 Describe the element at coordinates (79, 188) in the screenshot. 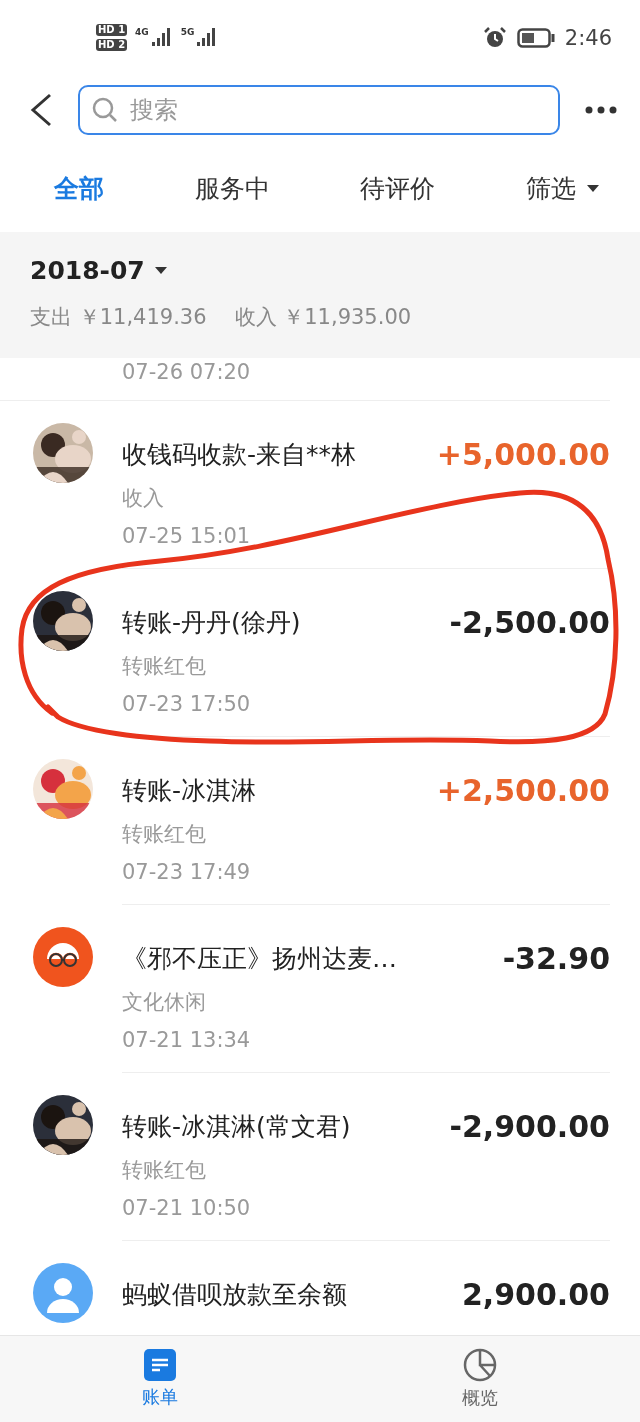

I see `tab: 全部` at that location.